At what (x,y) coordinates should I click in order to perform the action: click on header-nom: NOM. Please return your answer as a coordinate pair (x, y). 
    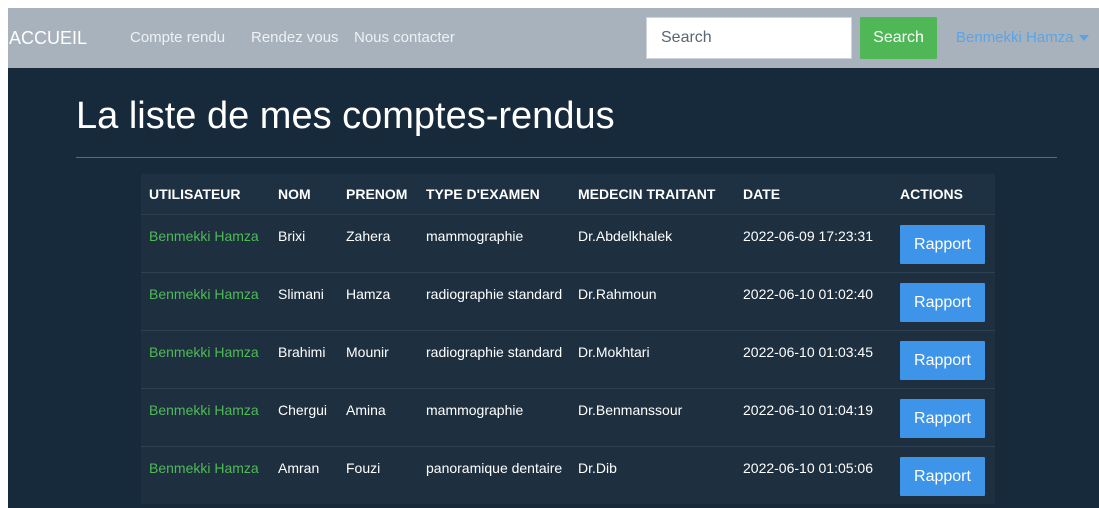
    Looking at the image, I should click on (294, 194).